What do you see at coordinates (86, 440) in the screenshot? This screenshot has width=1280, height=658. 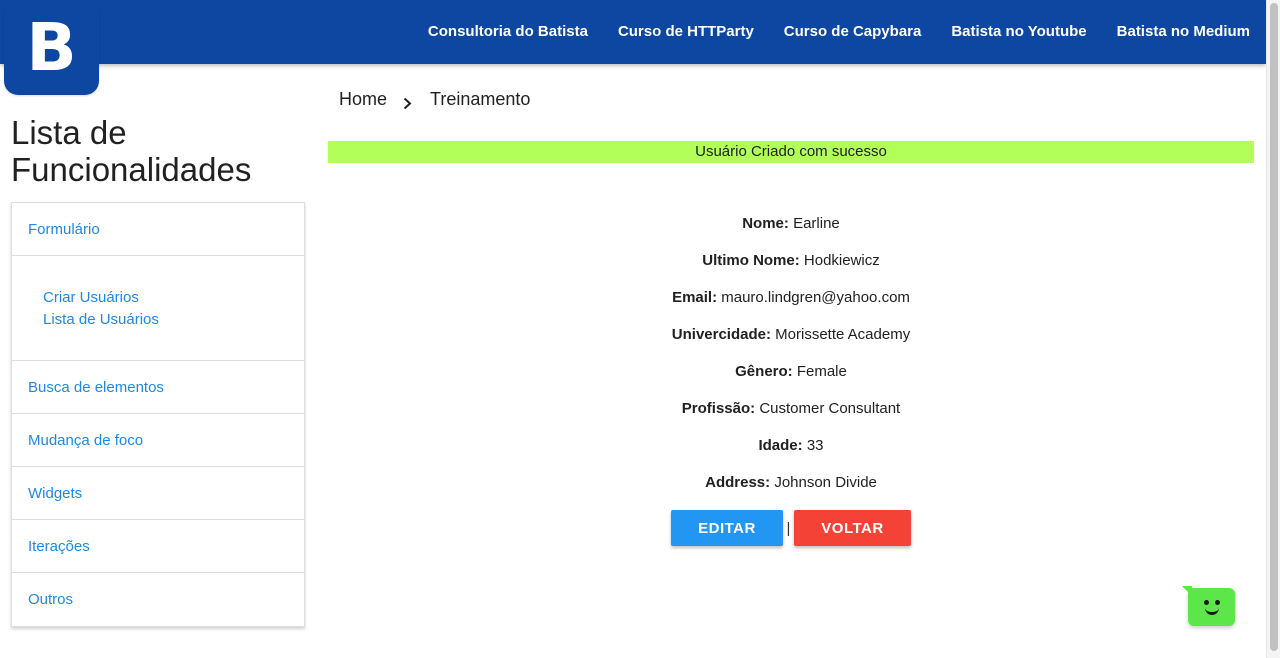 I see `menu-item-label: Mudança de foco` at bounding box center [86, 440].